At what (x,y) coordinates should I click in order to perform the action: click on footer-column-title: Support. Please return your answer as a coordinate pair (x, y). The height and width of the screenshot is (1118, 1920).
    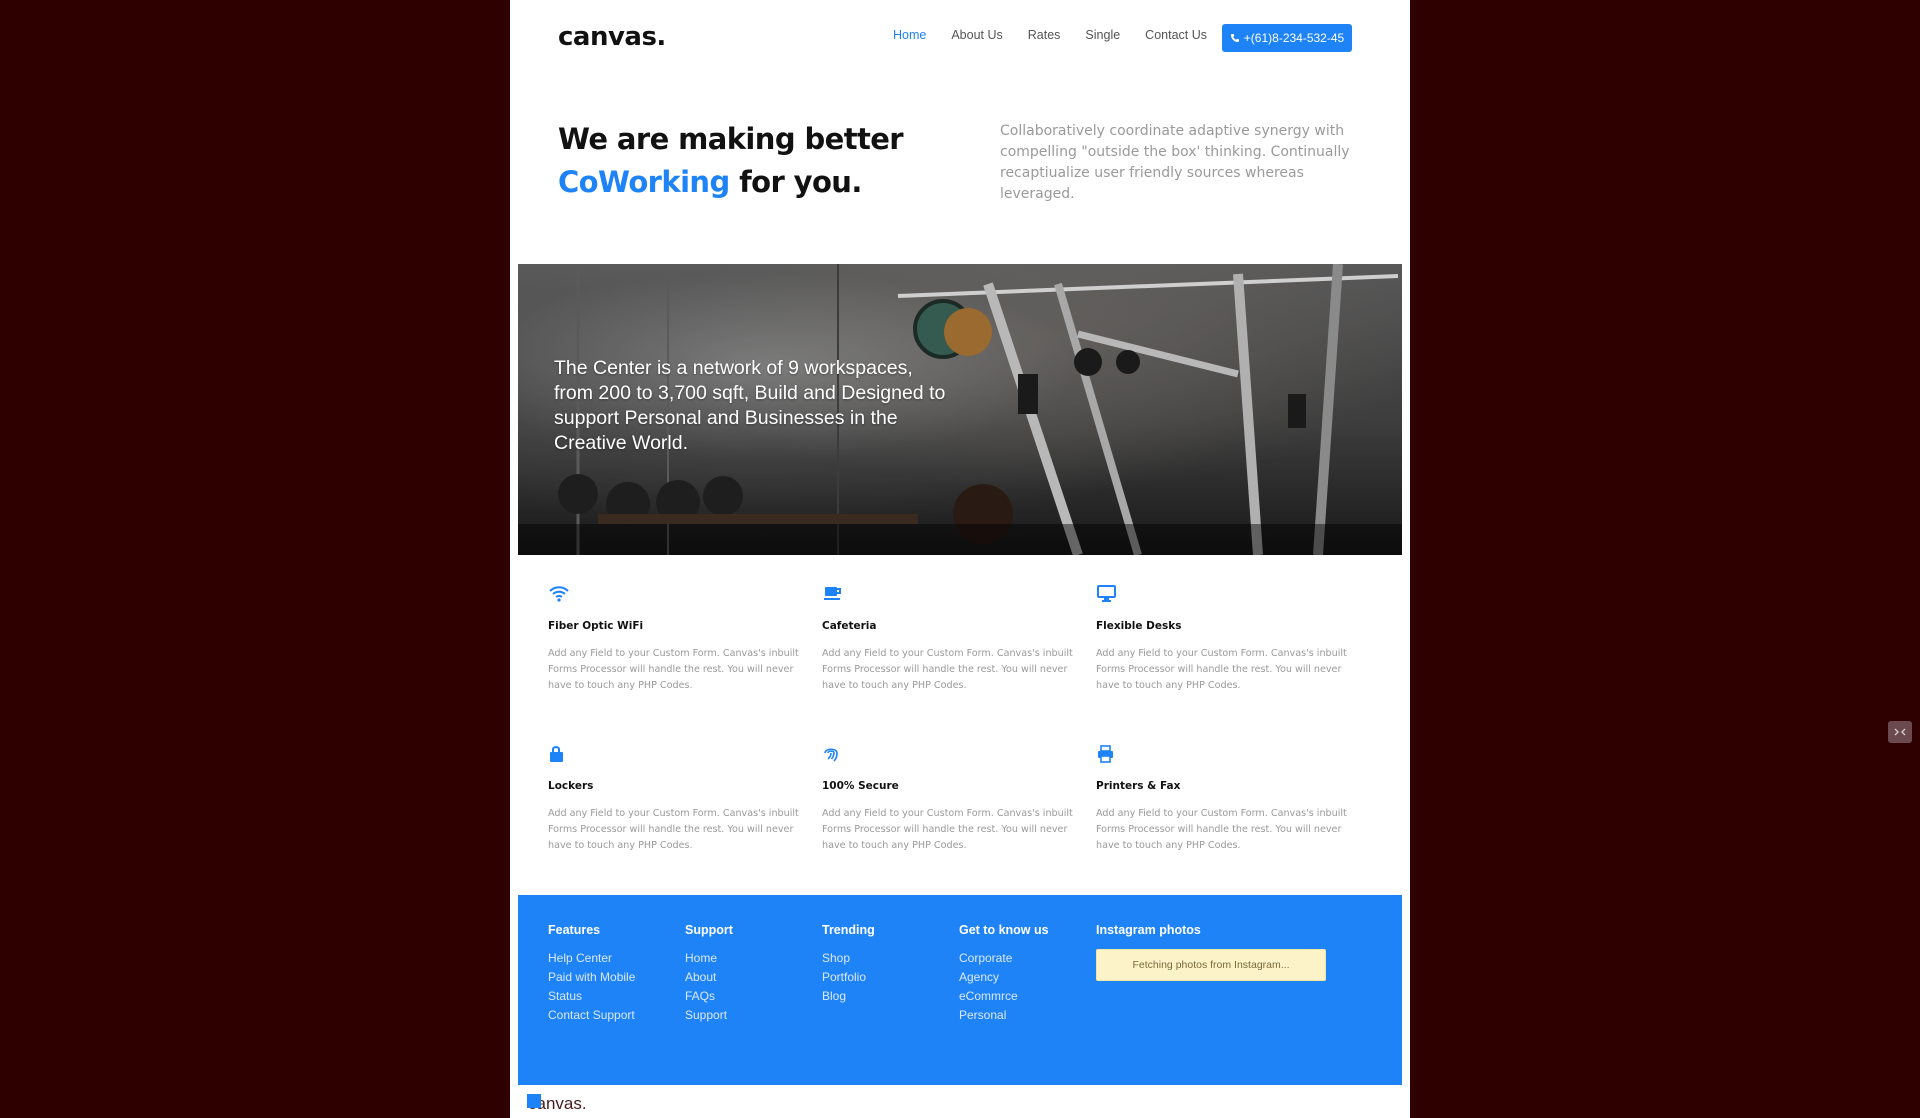
    Looking at the image, I should click on (709, 930).